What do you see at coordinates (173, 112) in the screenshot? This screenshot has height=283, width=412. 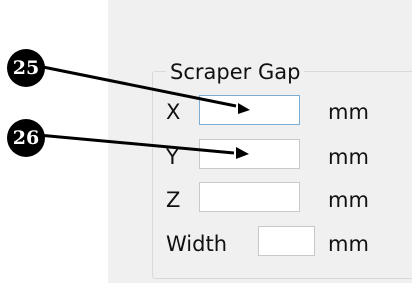 I see `x-label: X` at bounding box center [173, 112].